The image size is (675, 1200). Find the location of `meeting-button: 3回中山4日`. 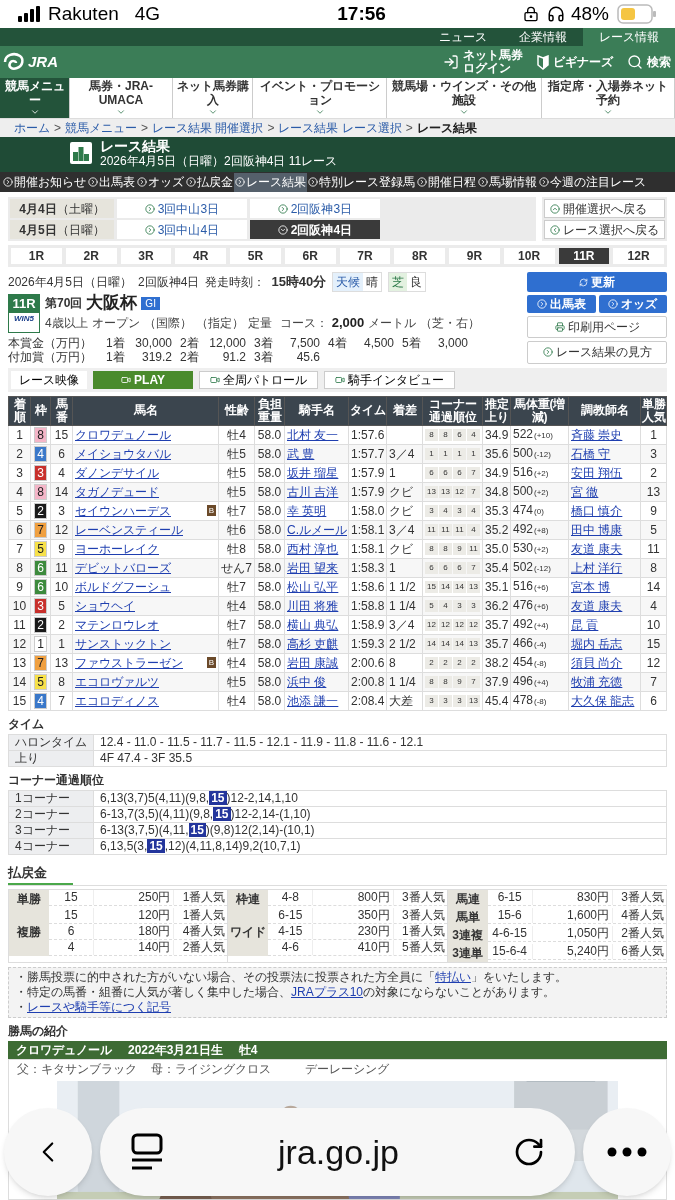

meeting-button: 3回中山4日 is located at coordinates (182, 229).